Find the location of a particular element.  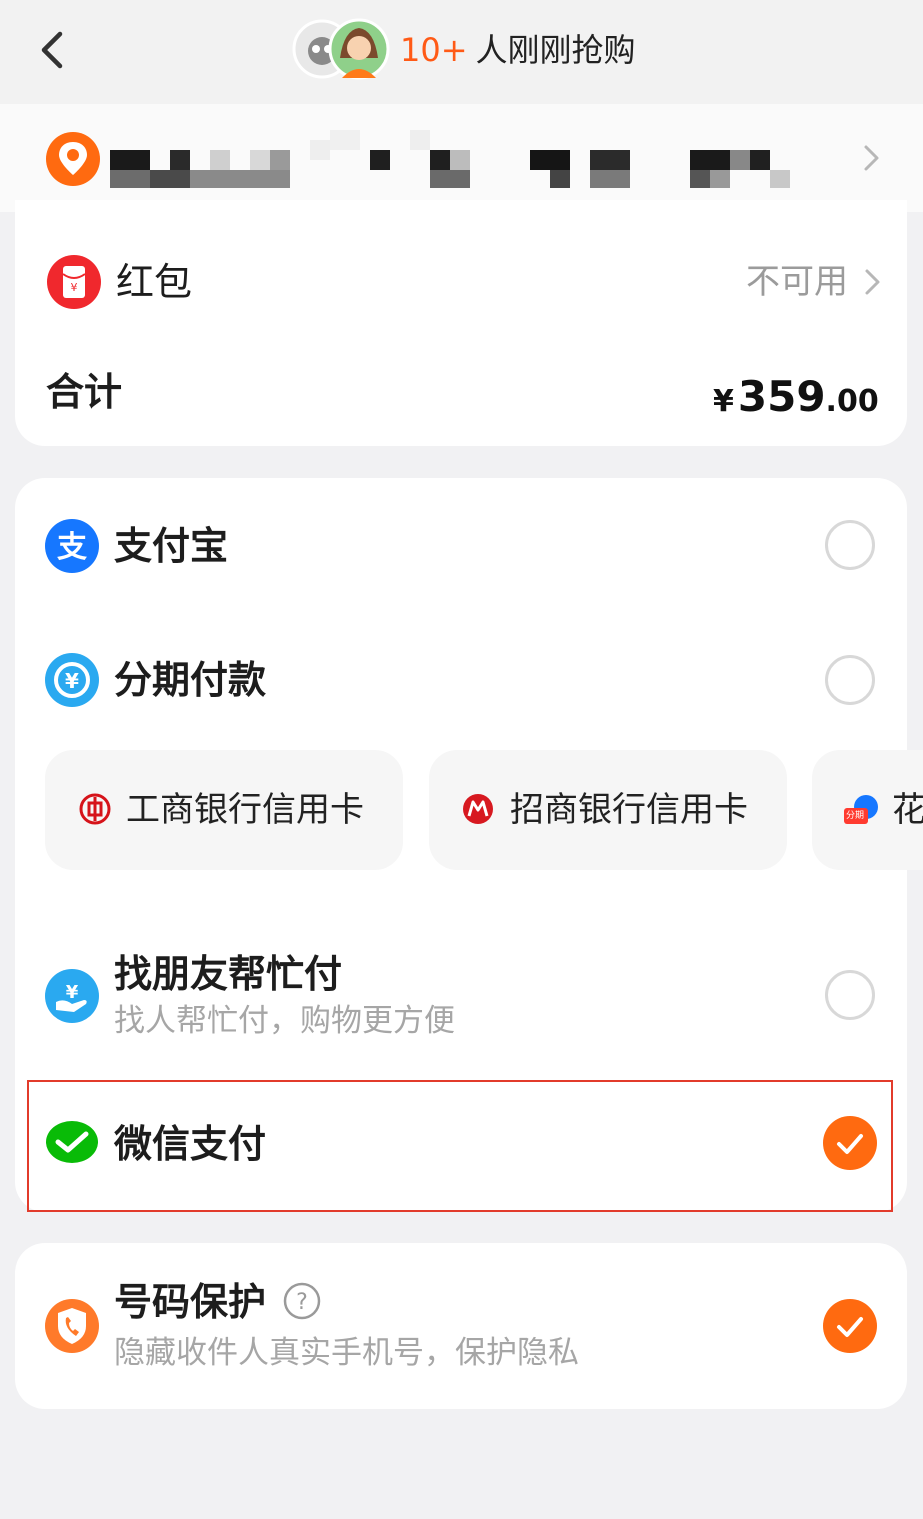

icbc-logo-icon is located at coordinates (95, 811).